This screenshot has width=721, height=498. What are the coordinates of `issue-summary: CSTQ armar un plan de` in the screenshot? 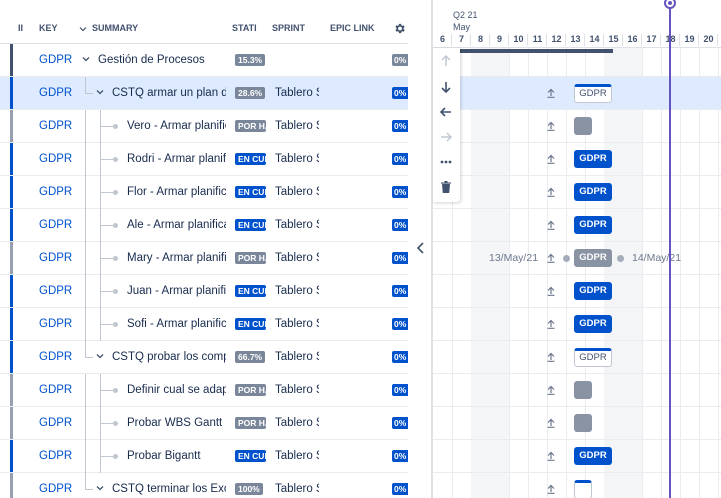 It's located at (169, 93).